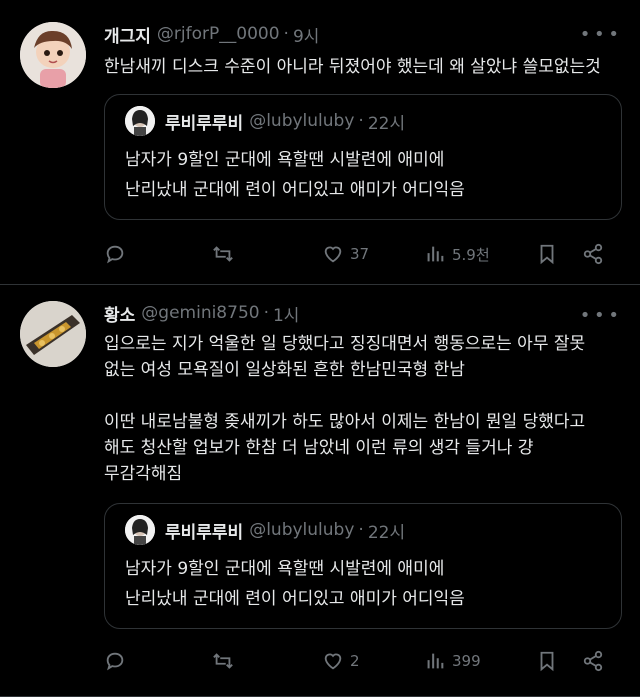 The width and height of the screenshot is (640, 697). I want to click on like-count: 2, so click(355, 661).